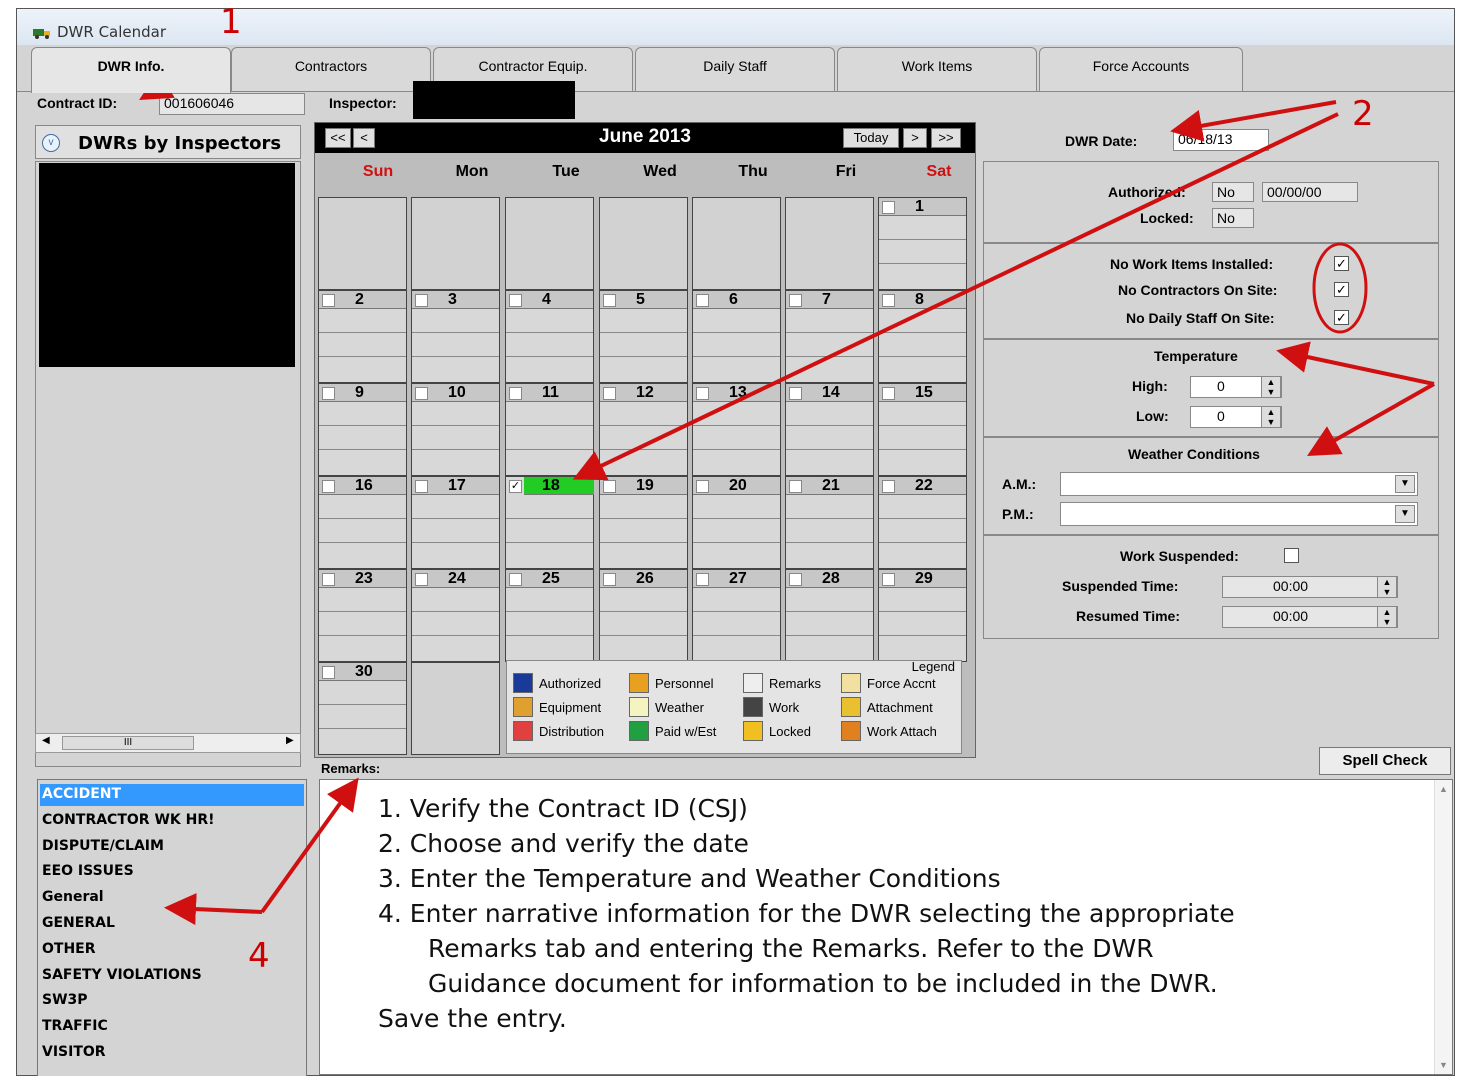 Image resolution: width=1465 pixels, height=1076 pixels. I want to click on calendar-day-26: 26, so click(643, 615).